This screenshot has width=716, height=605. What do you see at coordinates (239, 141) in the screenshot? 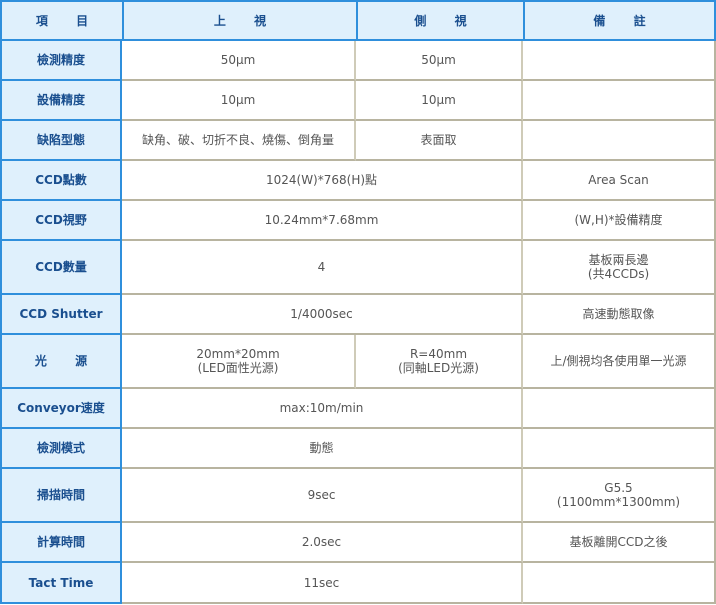
I see `top-view-value: 缺角、破、切折不良、燒傷、倒角量` at bounding box center [239, 141].